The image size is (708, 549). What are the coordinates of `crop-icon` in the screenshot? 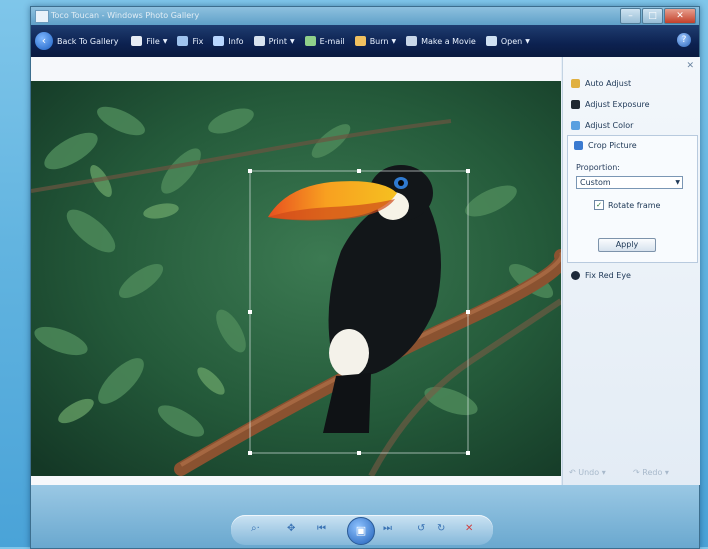 It's located at (578, 145).